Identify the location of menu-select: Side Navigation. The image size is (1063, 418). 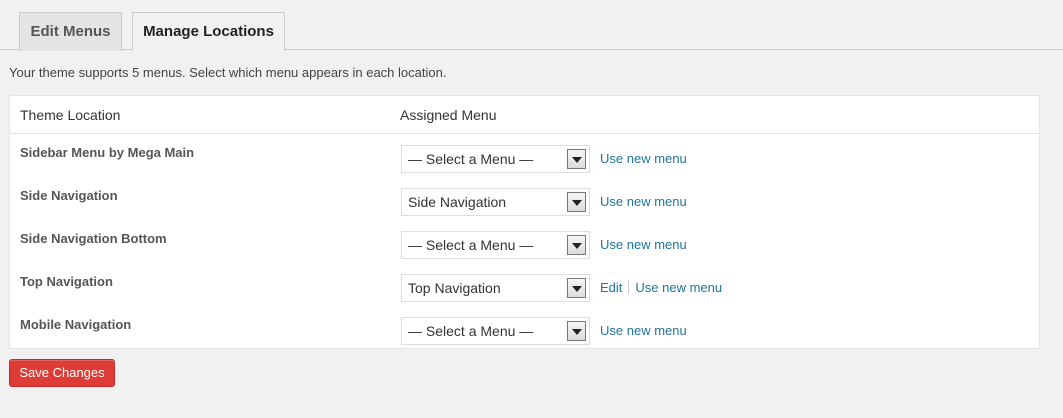
(495, 202).